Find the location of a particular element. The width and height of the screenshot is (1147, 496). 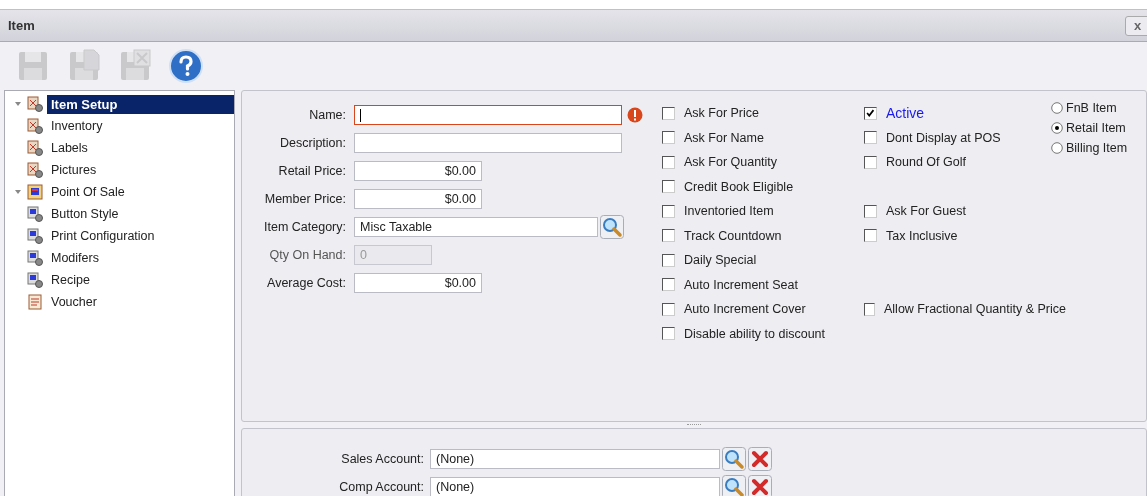

input-field: Misc Taxable is located at coordinates (476, 227).